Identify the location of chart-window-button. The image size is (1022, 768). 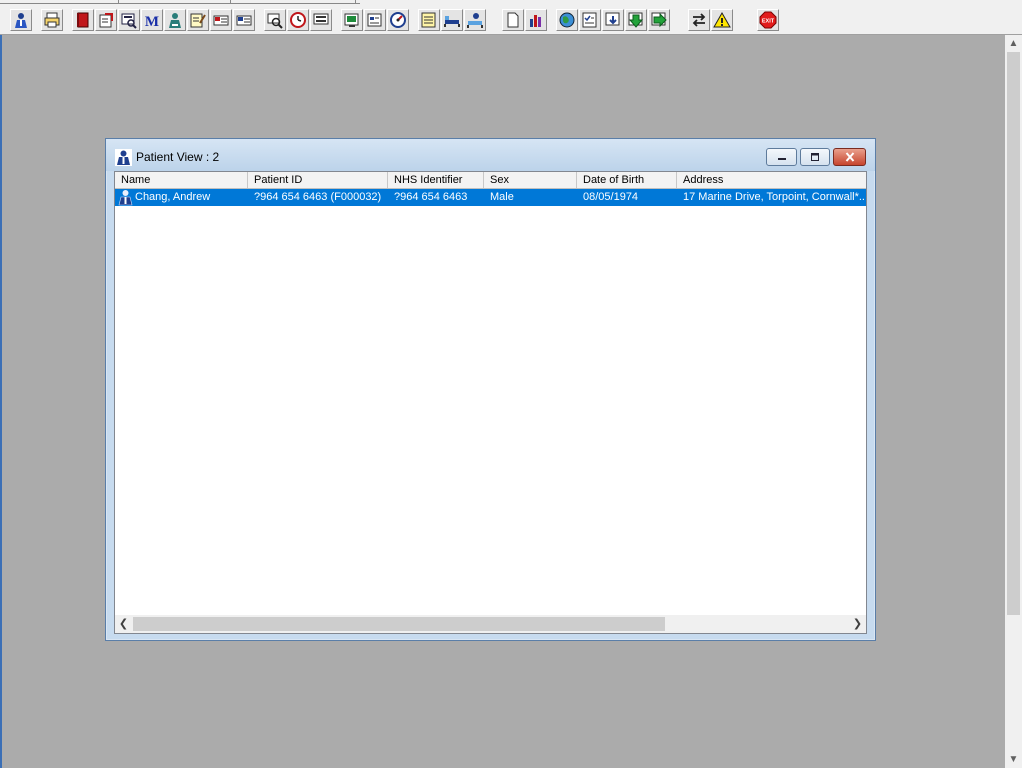
(352, 20).